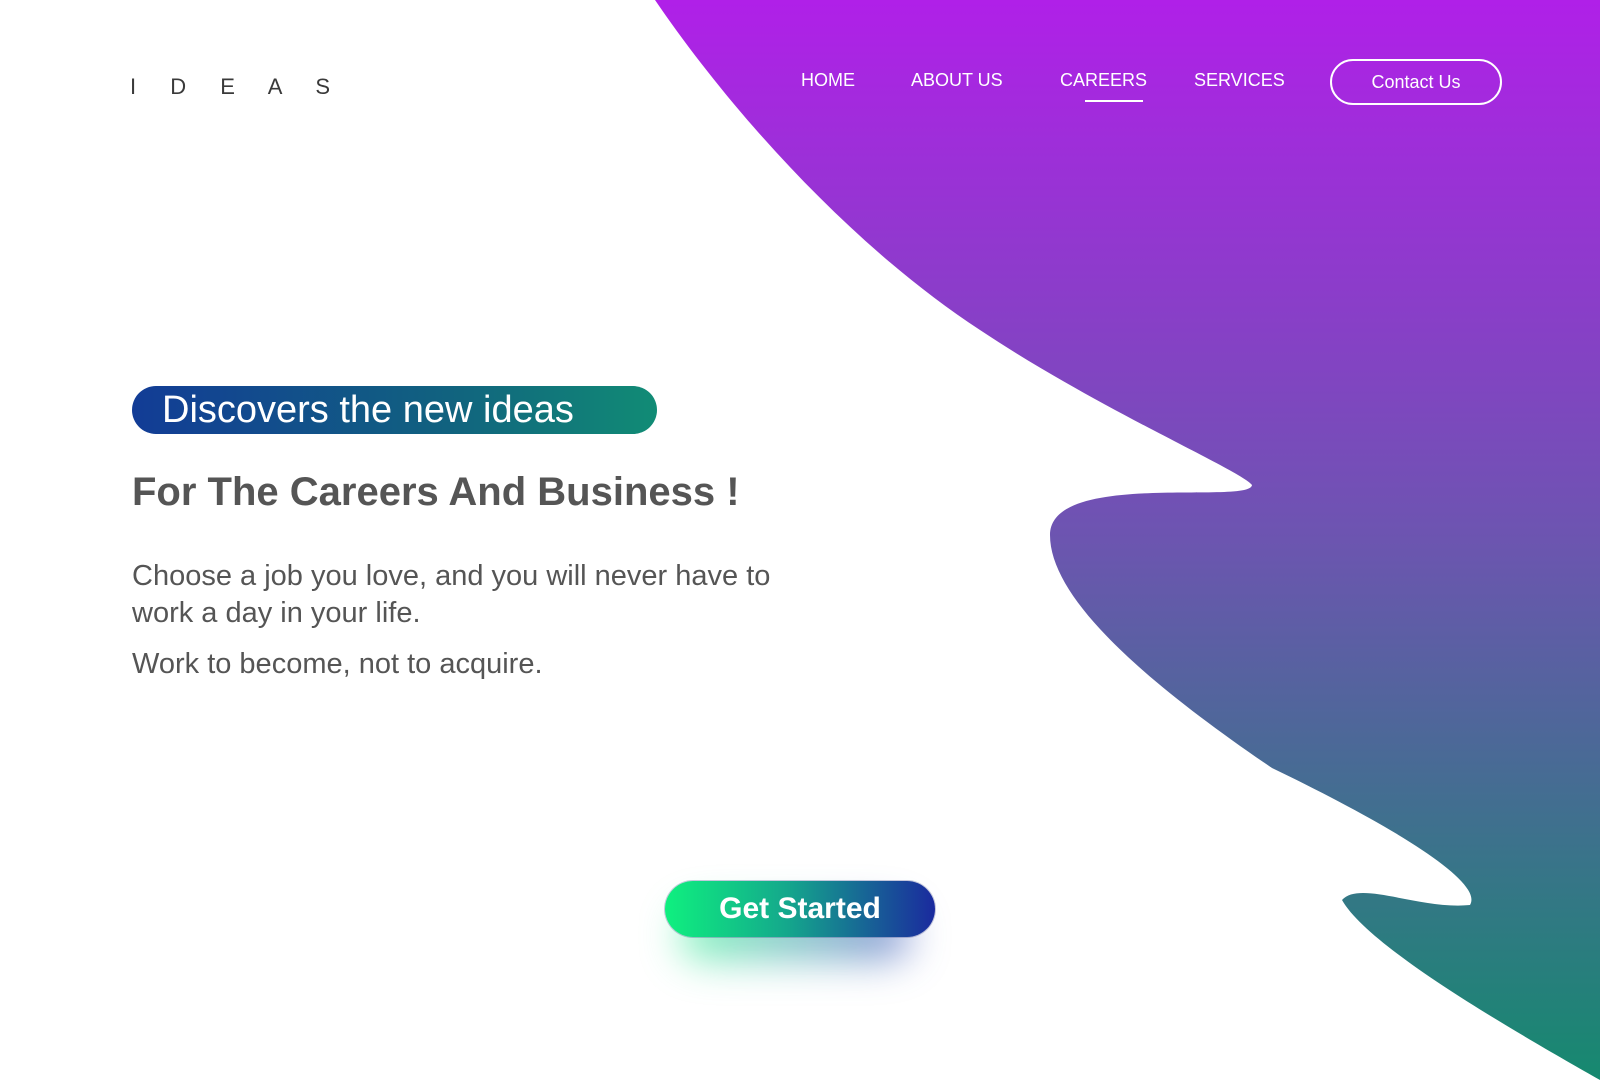  Describe the element at coordinates (394, 410) in the screenshot. I see `tagline-pill: Discovers the new ideas` at that location.